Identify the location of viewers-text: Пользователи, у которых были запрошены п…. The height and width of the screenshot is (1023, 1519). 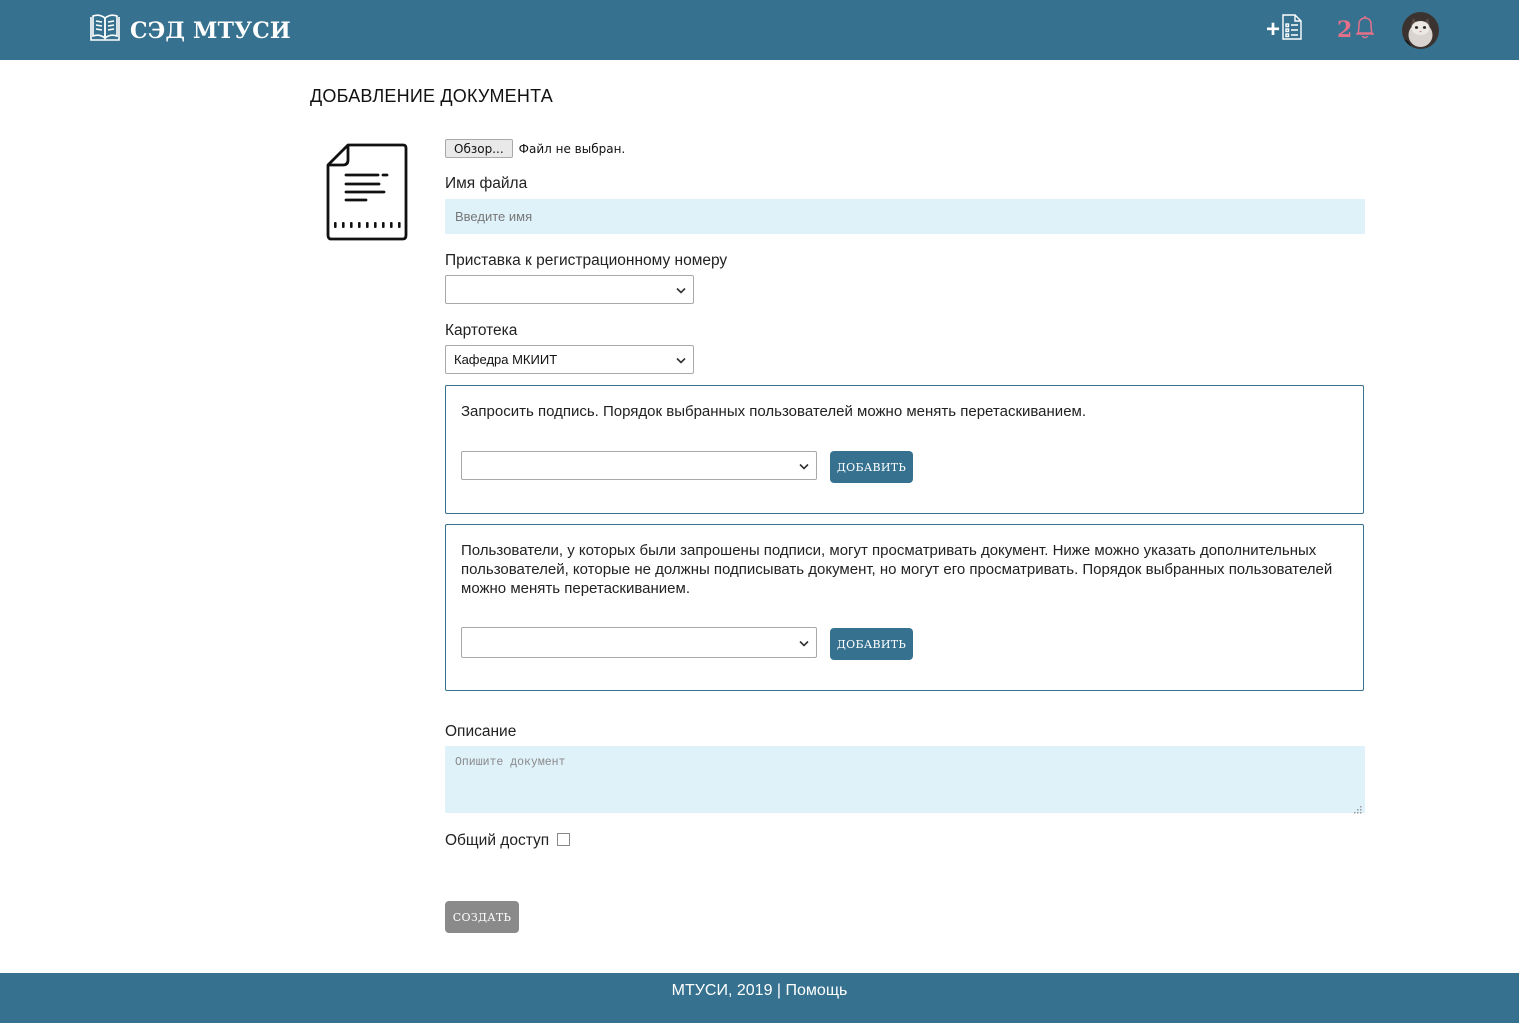
(897, 569).